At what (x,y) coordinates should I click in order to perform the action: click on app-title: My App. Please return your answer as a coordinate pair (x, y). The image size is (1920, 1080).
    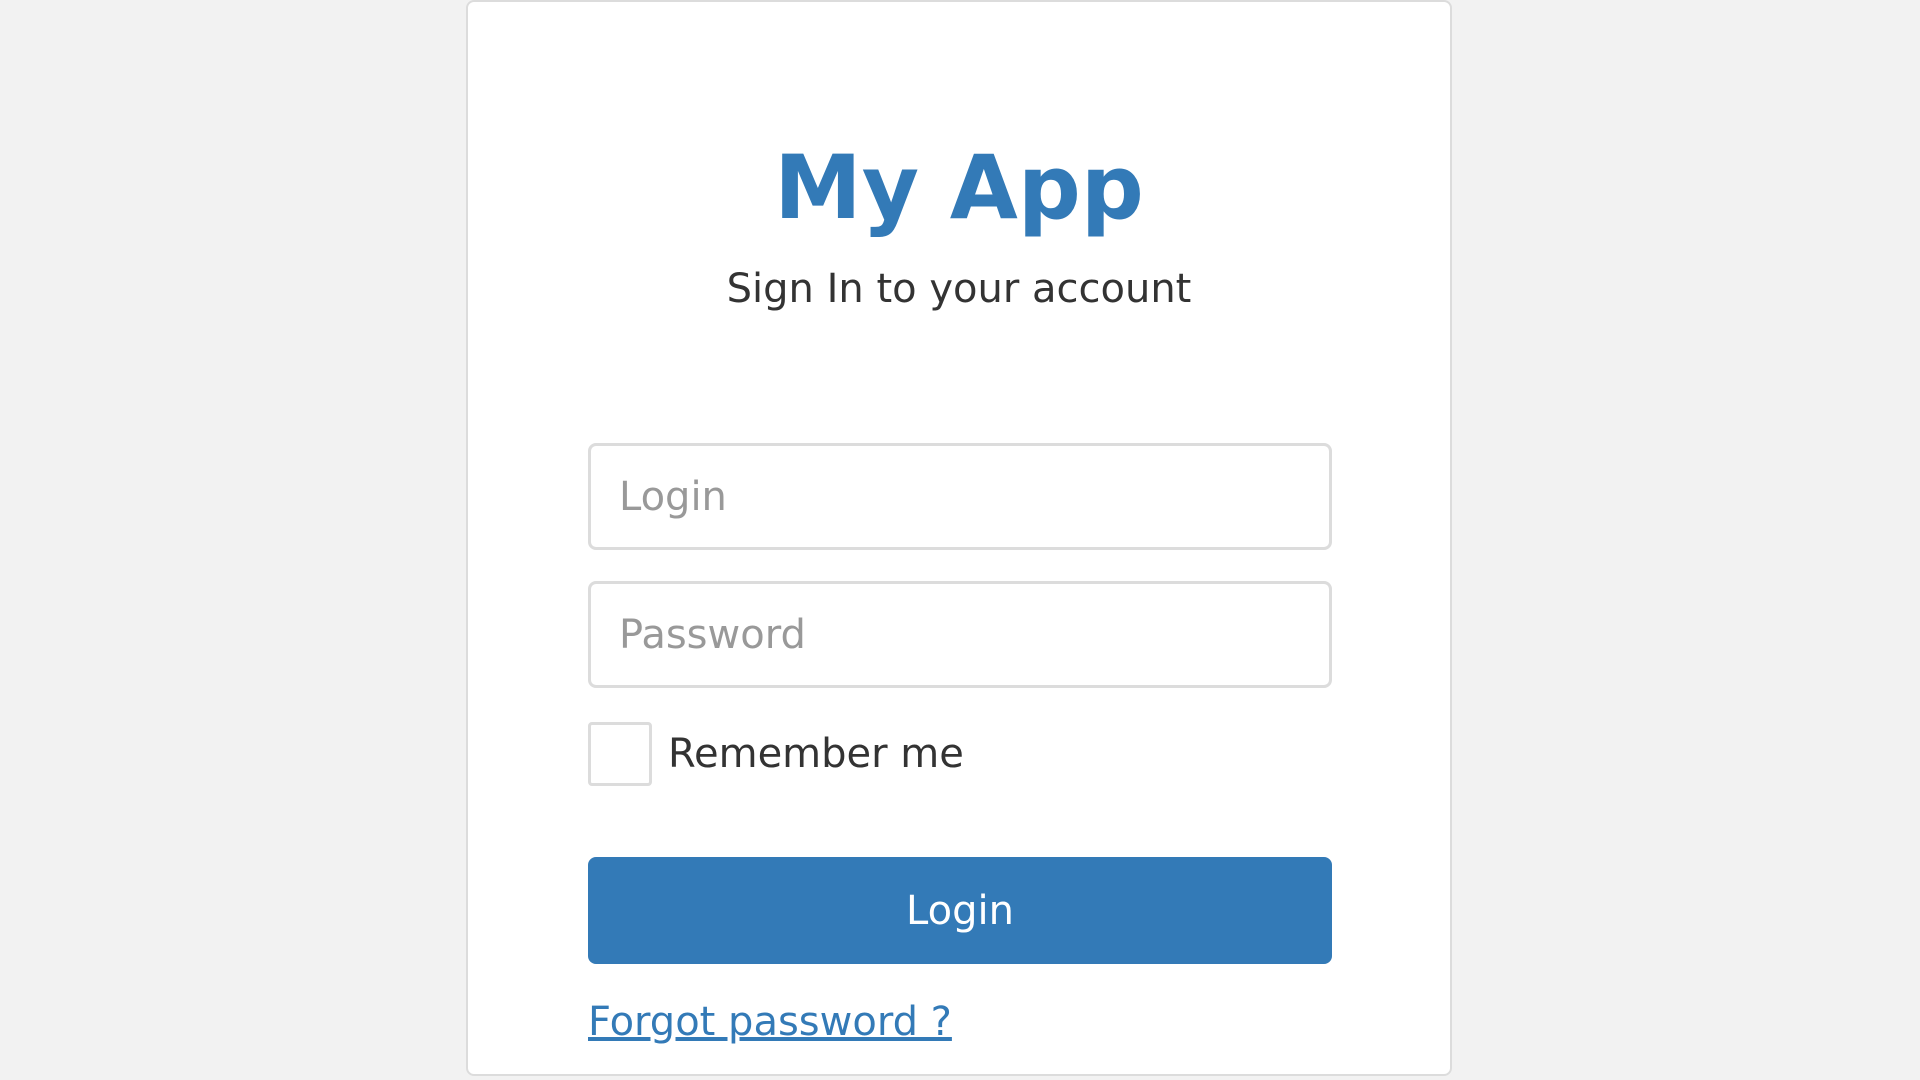
    Looking at the image, I should click on (959, 187).